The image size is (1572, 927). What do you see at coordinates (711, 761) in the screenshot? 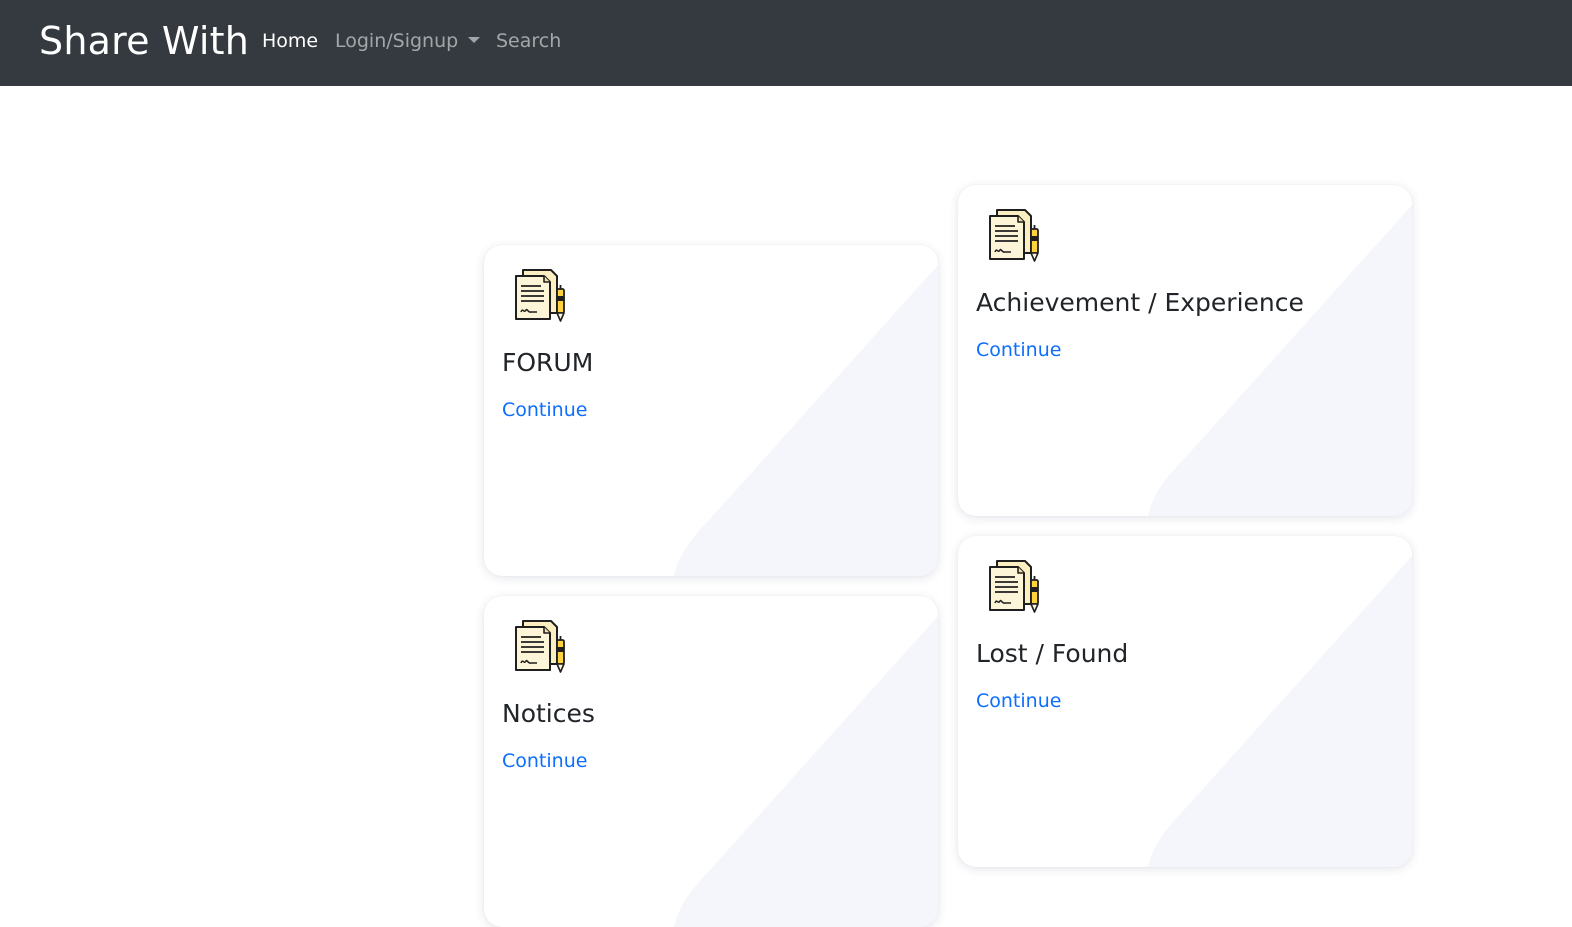
I see `card-notices: Notices Continue` at bounding box center [711, 761].